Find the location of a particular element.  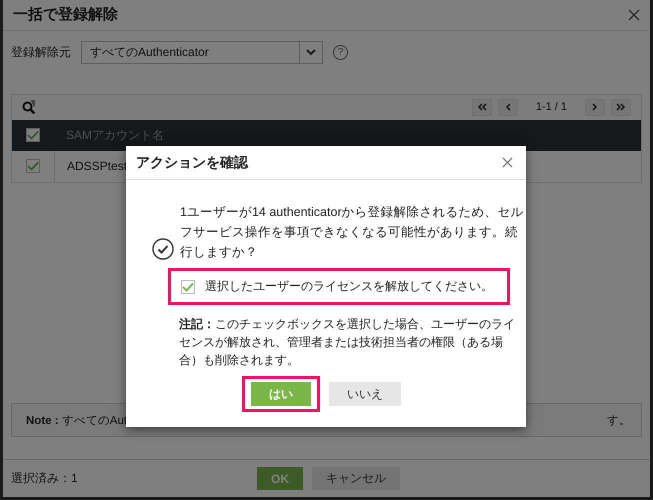

authenticator-dropdown: すべてのAuthenticator is located at coordinates (202, 52).